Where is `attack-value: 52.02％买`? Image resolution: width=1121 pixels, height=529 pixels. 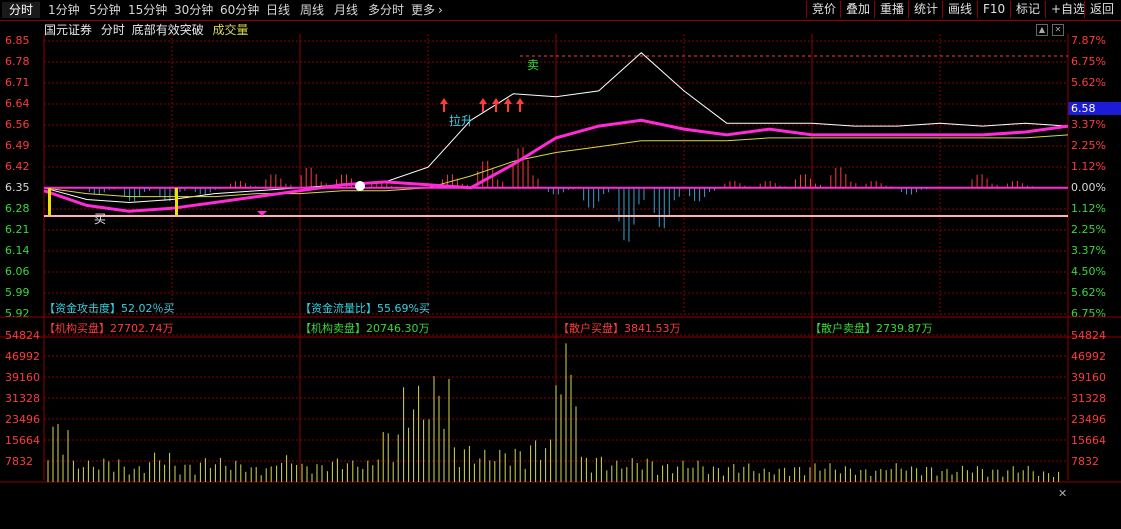
attack-value: 52.02％买 is located at coordinates (148, 308).